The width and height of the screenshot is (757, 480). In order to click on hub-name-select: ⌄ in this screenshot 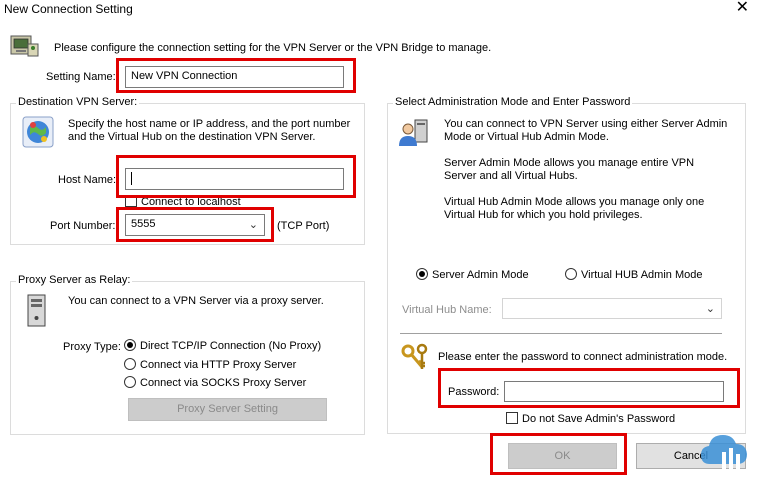, I will do `click(612, 308)`.